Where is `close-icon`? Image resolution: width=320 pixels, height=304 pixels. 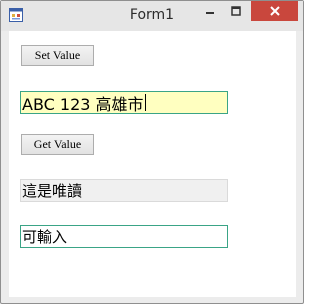
close-icon is located at coordinates (274, 11).